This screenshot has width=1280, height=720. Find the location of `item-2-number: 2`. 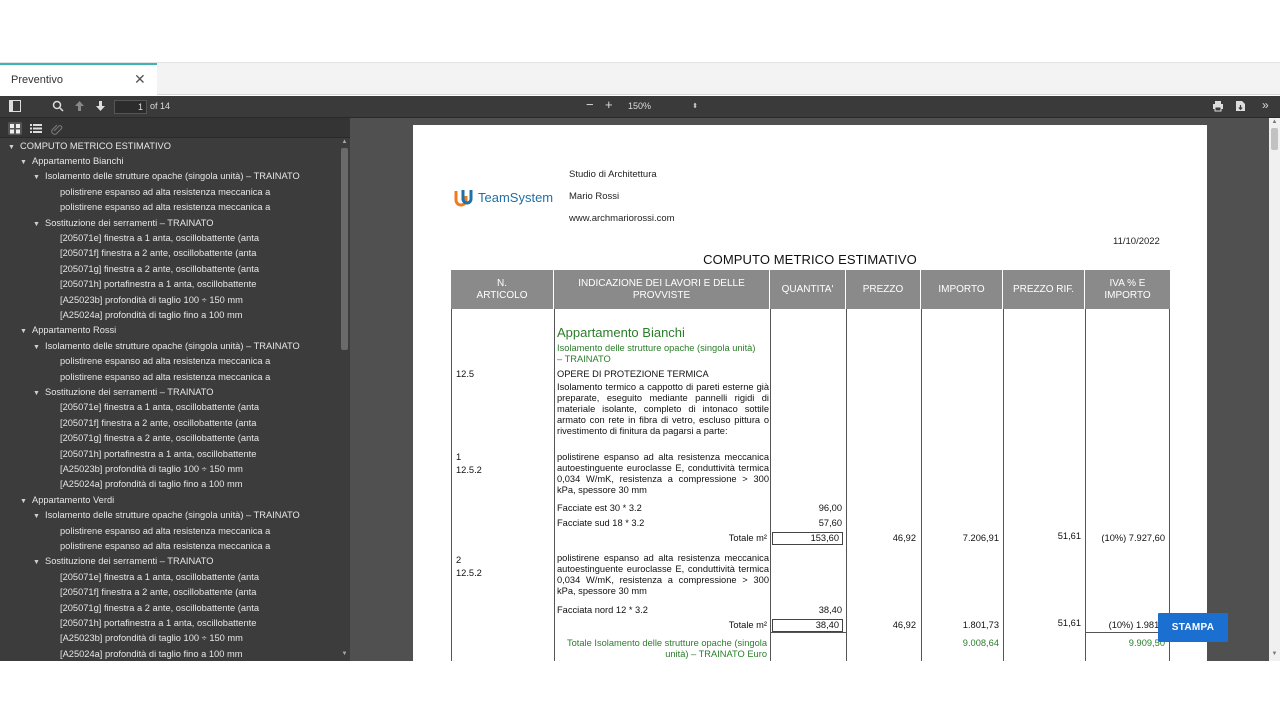

item-2-number: 2 is located at coordinates (459, 560).